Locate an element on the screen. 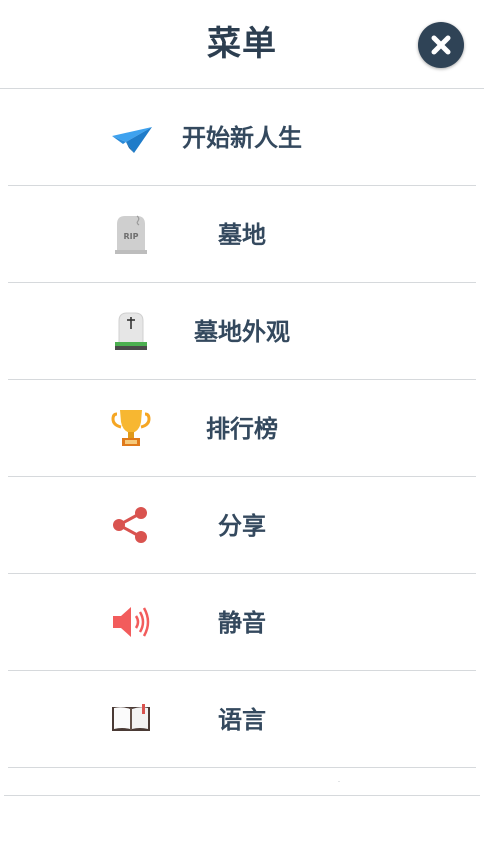  menu-item-label: 开始新人生 is located at coordinates (242, 138).